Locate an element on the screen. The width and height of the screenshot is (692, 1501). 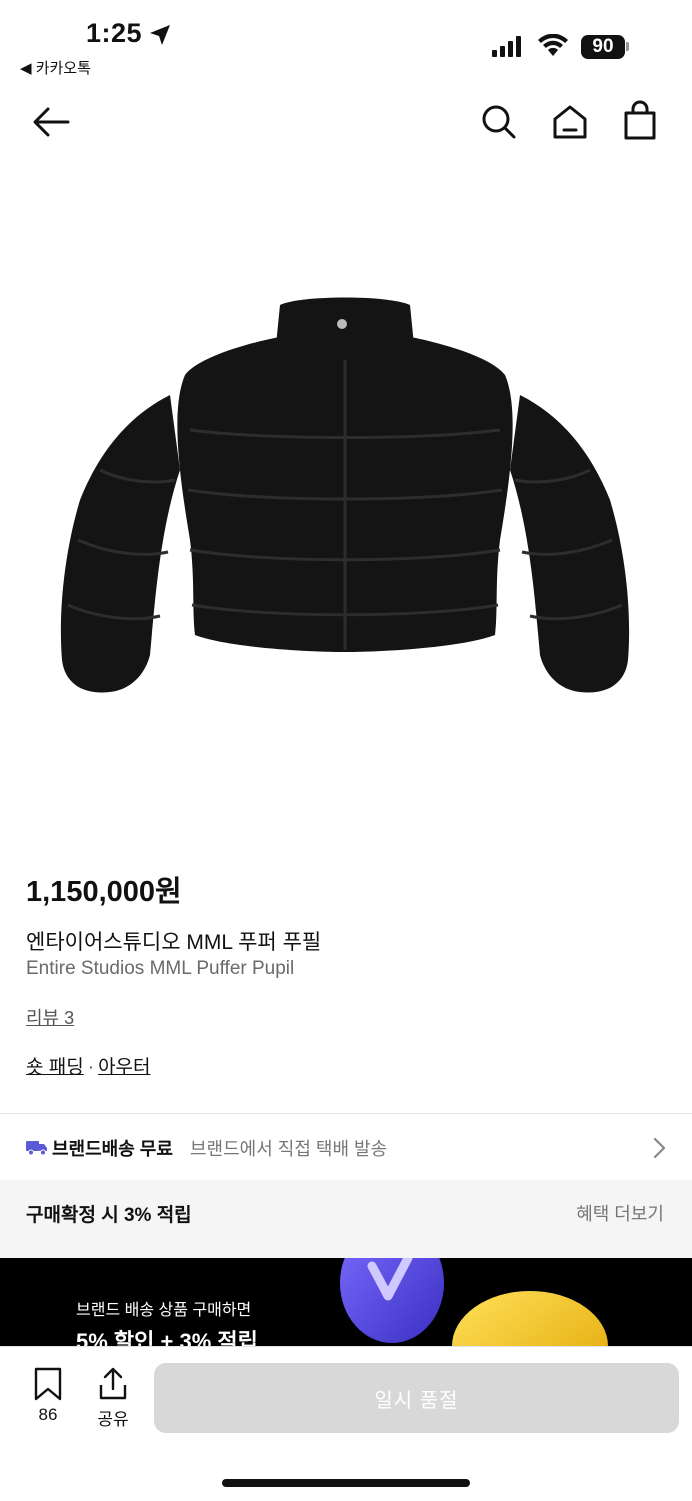
category-breadcrumb: 숏 패딩 · 아우터 is located at coordinates (88, 1065).